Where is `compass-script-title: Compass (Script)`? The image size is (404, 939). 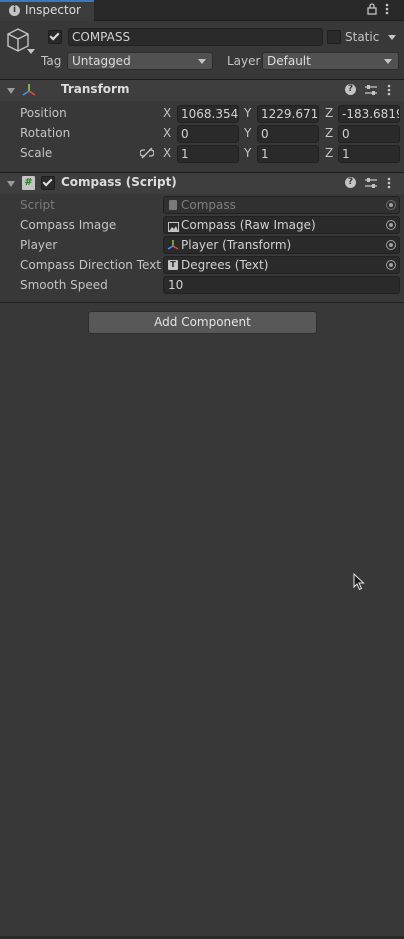
compass-script-title: Compass (Script) is located at coordinates (119, 182).